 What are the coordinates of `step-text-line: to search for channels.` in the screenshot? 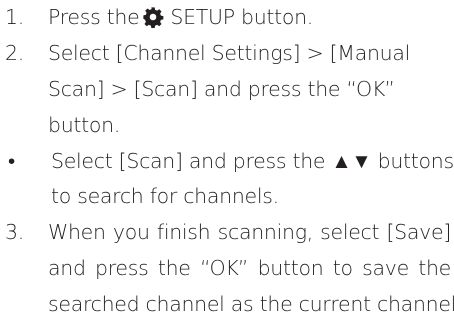 It's located at (165, 196).